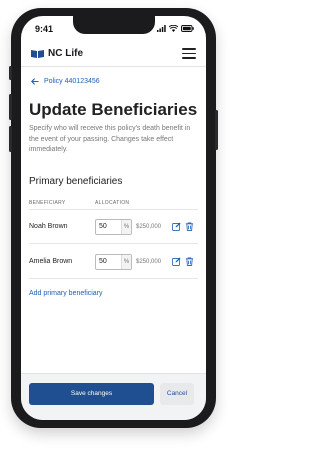 The height and width of the screenshot is (465, 320). What do you see at coordinates (187, 28) in the screenshot?
I see `battery-icon` at bounding box center [187, 28].